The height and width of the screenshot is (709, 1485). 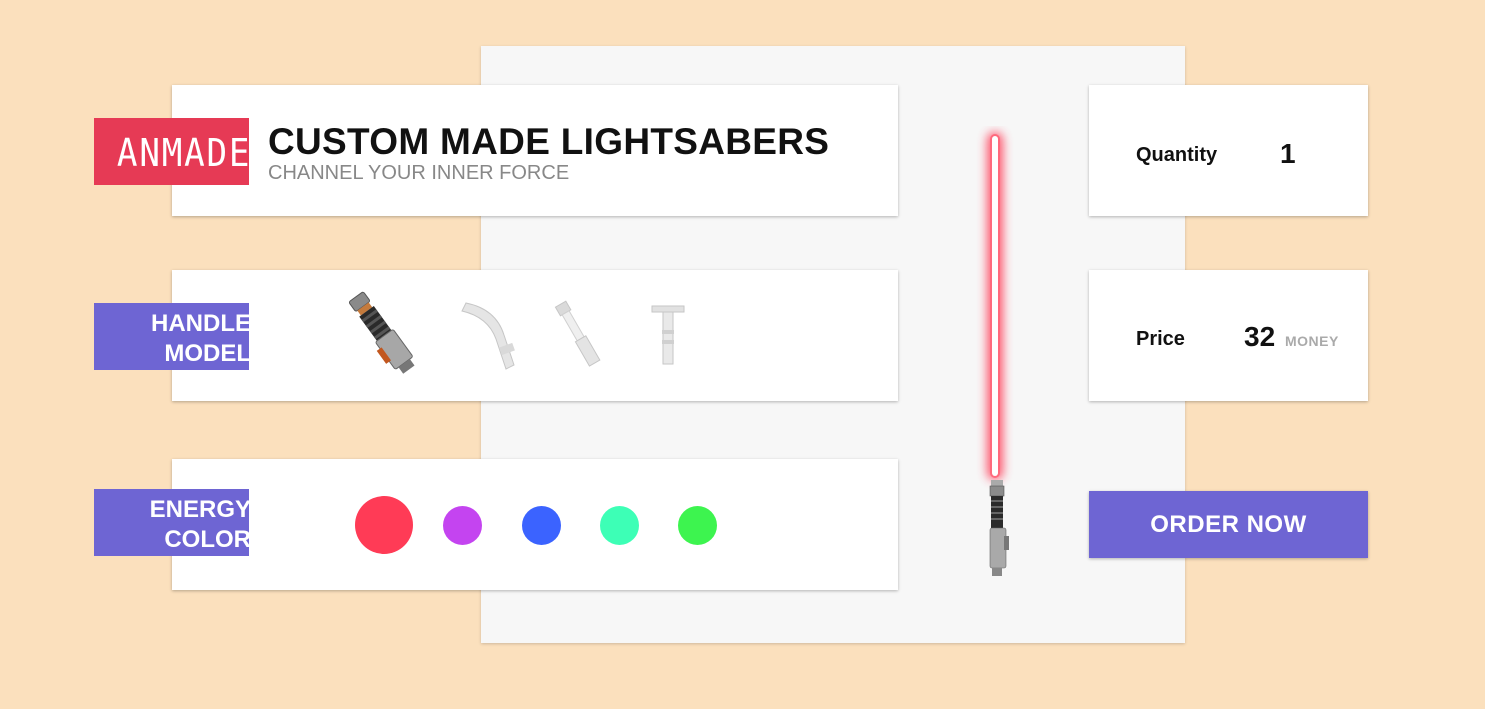 I want to click on handle-option-2-icon, so click(x=488, y=336).